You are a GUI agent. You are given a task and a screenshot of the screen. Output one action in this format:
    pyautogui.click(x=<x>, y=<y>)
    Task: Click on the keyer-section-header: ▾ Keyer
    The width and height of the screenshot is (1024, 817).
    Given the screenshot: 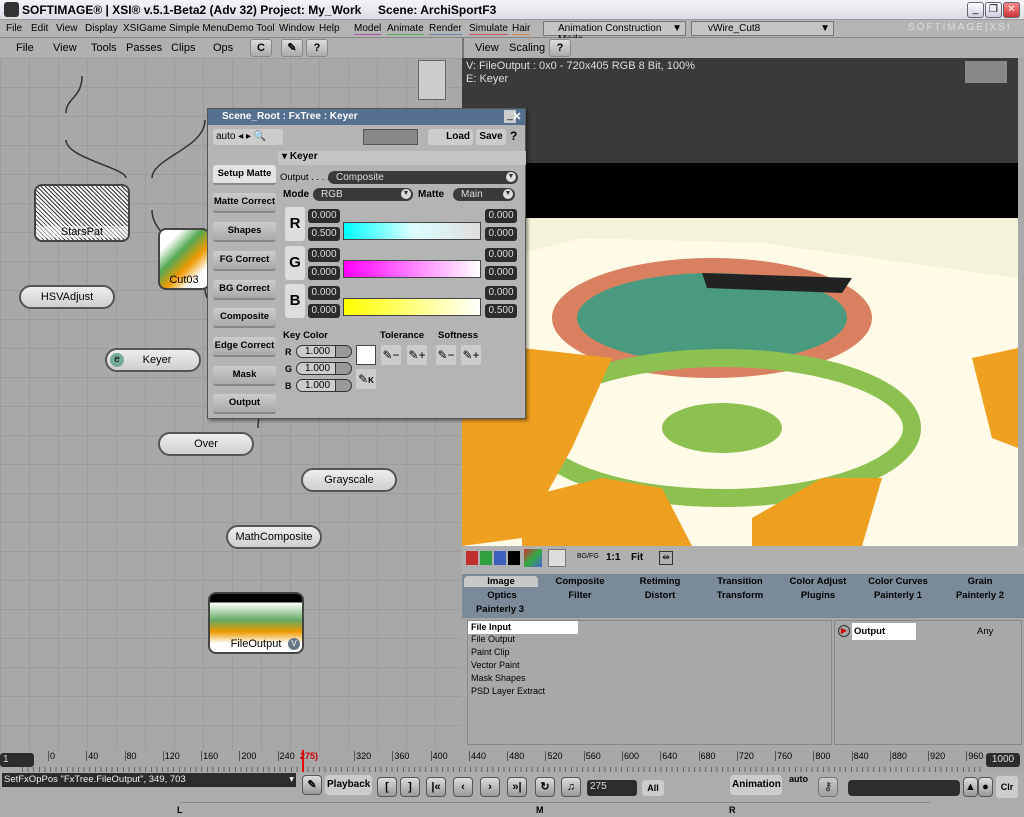 What is the action you would take?
    pyautogui.click(x=402, y=158)
    